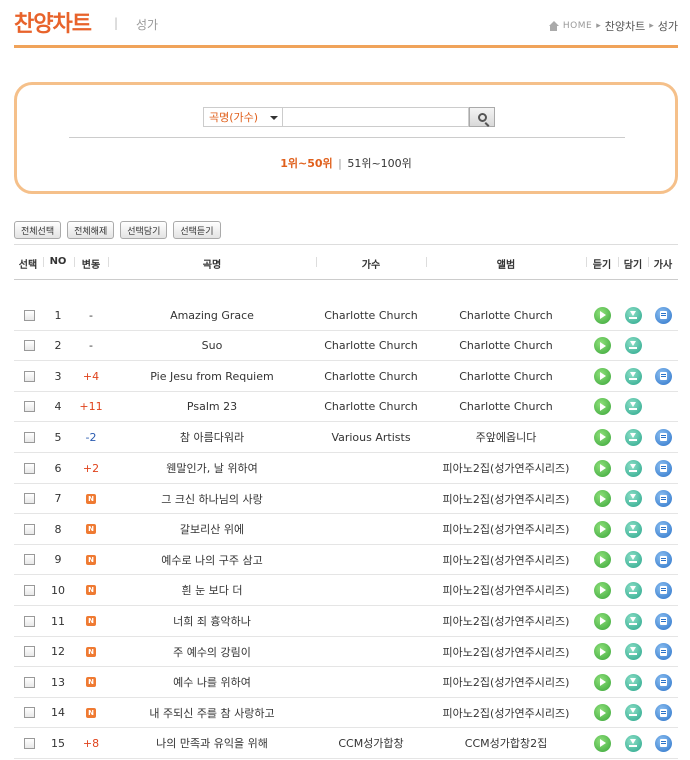 This screenshot has height=760, width=690. I want to click on row-title: Amazing Grace, so click(212, 315).